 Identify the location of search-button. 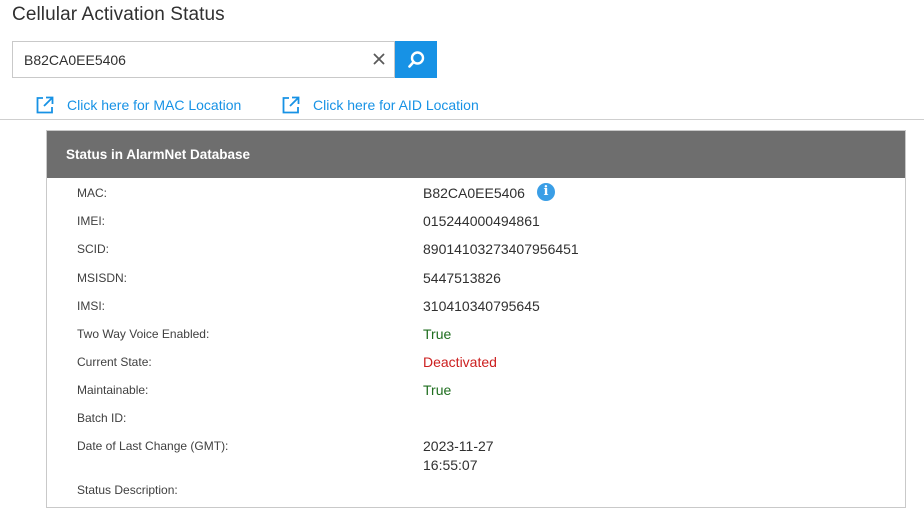
(416, 59).